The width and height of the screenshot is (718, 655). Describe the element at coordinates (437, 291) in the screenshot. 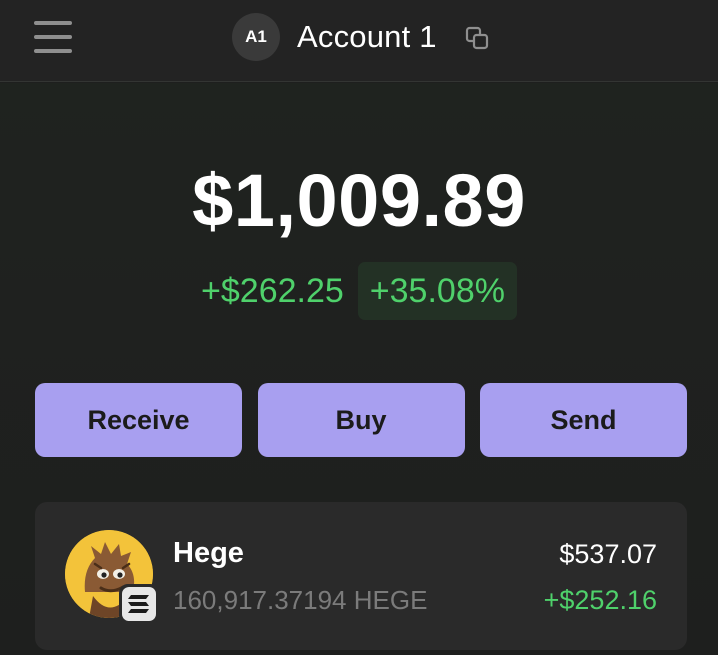

I see `change-percent-badge: +35.08%` at that location.